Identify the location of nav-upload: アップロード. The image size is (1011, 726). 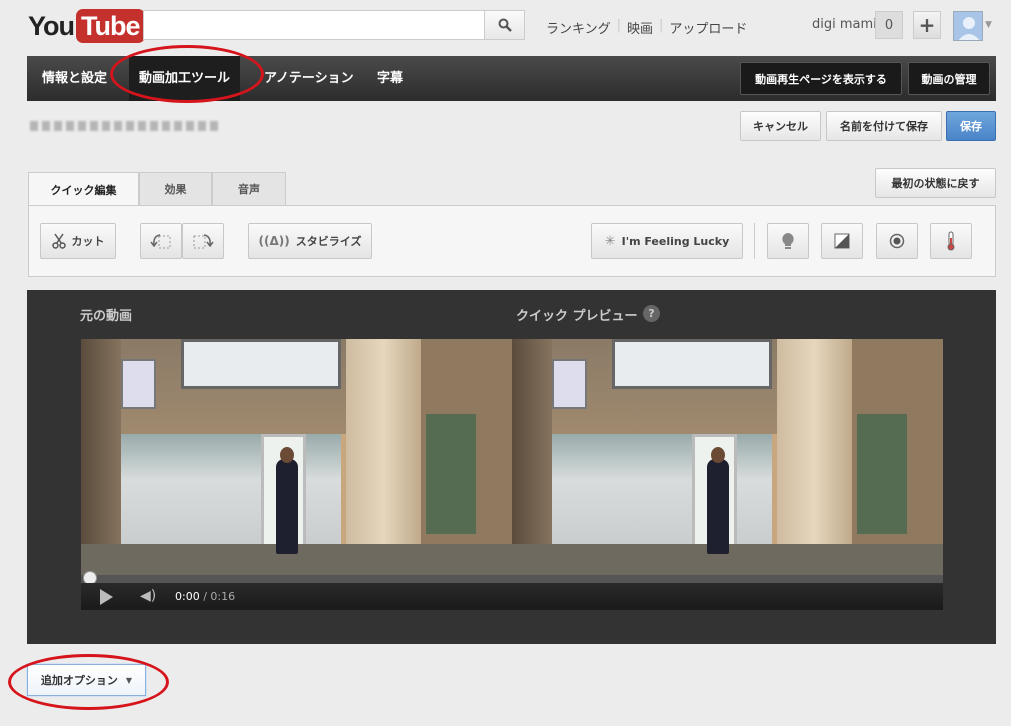
(708, 27).